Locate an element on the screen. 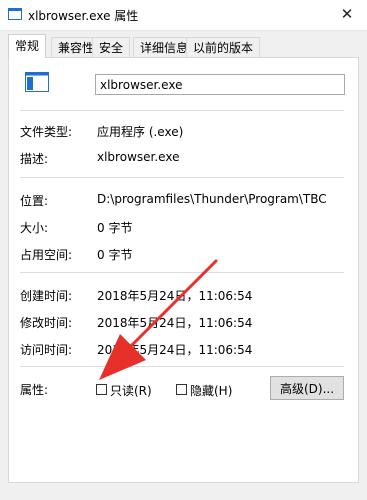  modified-value: 2018年5月24日，11:06:54 is located at coordinates (175, 323).